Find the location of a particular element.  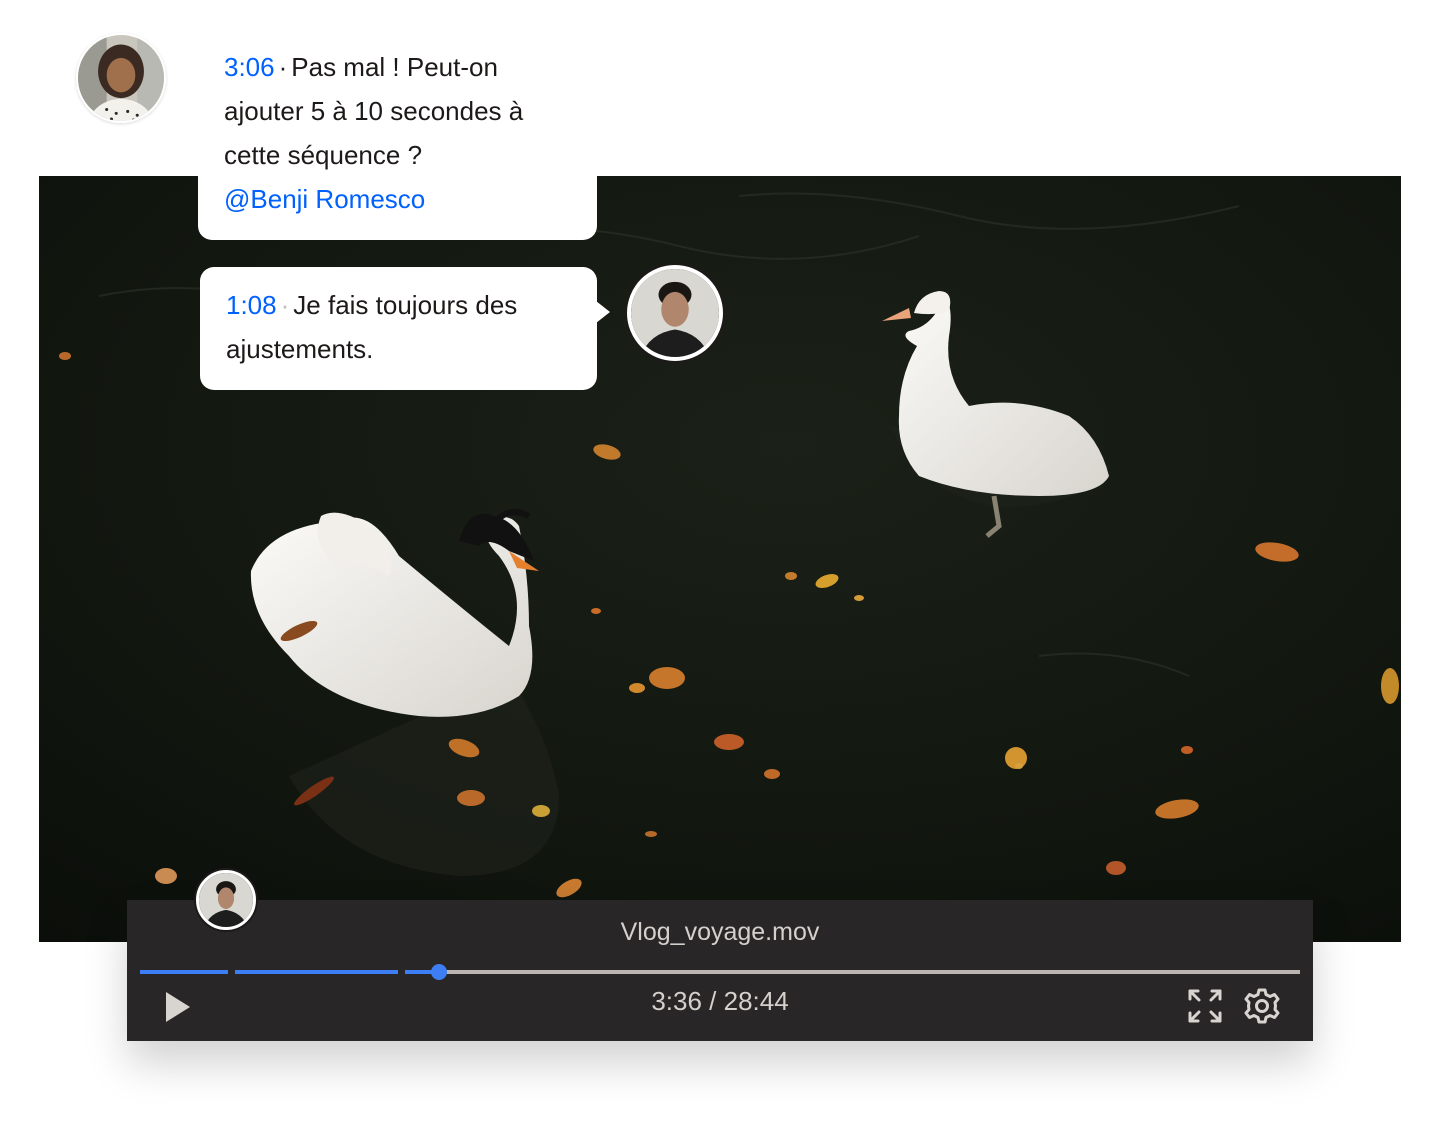

user-mention-link: @Benji Romesco is located at coordinates (324, 199).